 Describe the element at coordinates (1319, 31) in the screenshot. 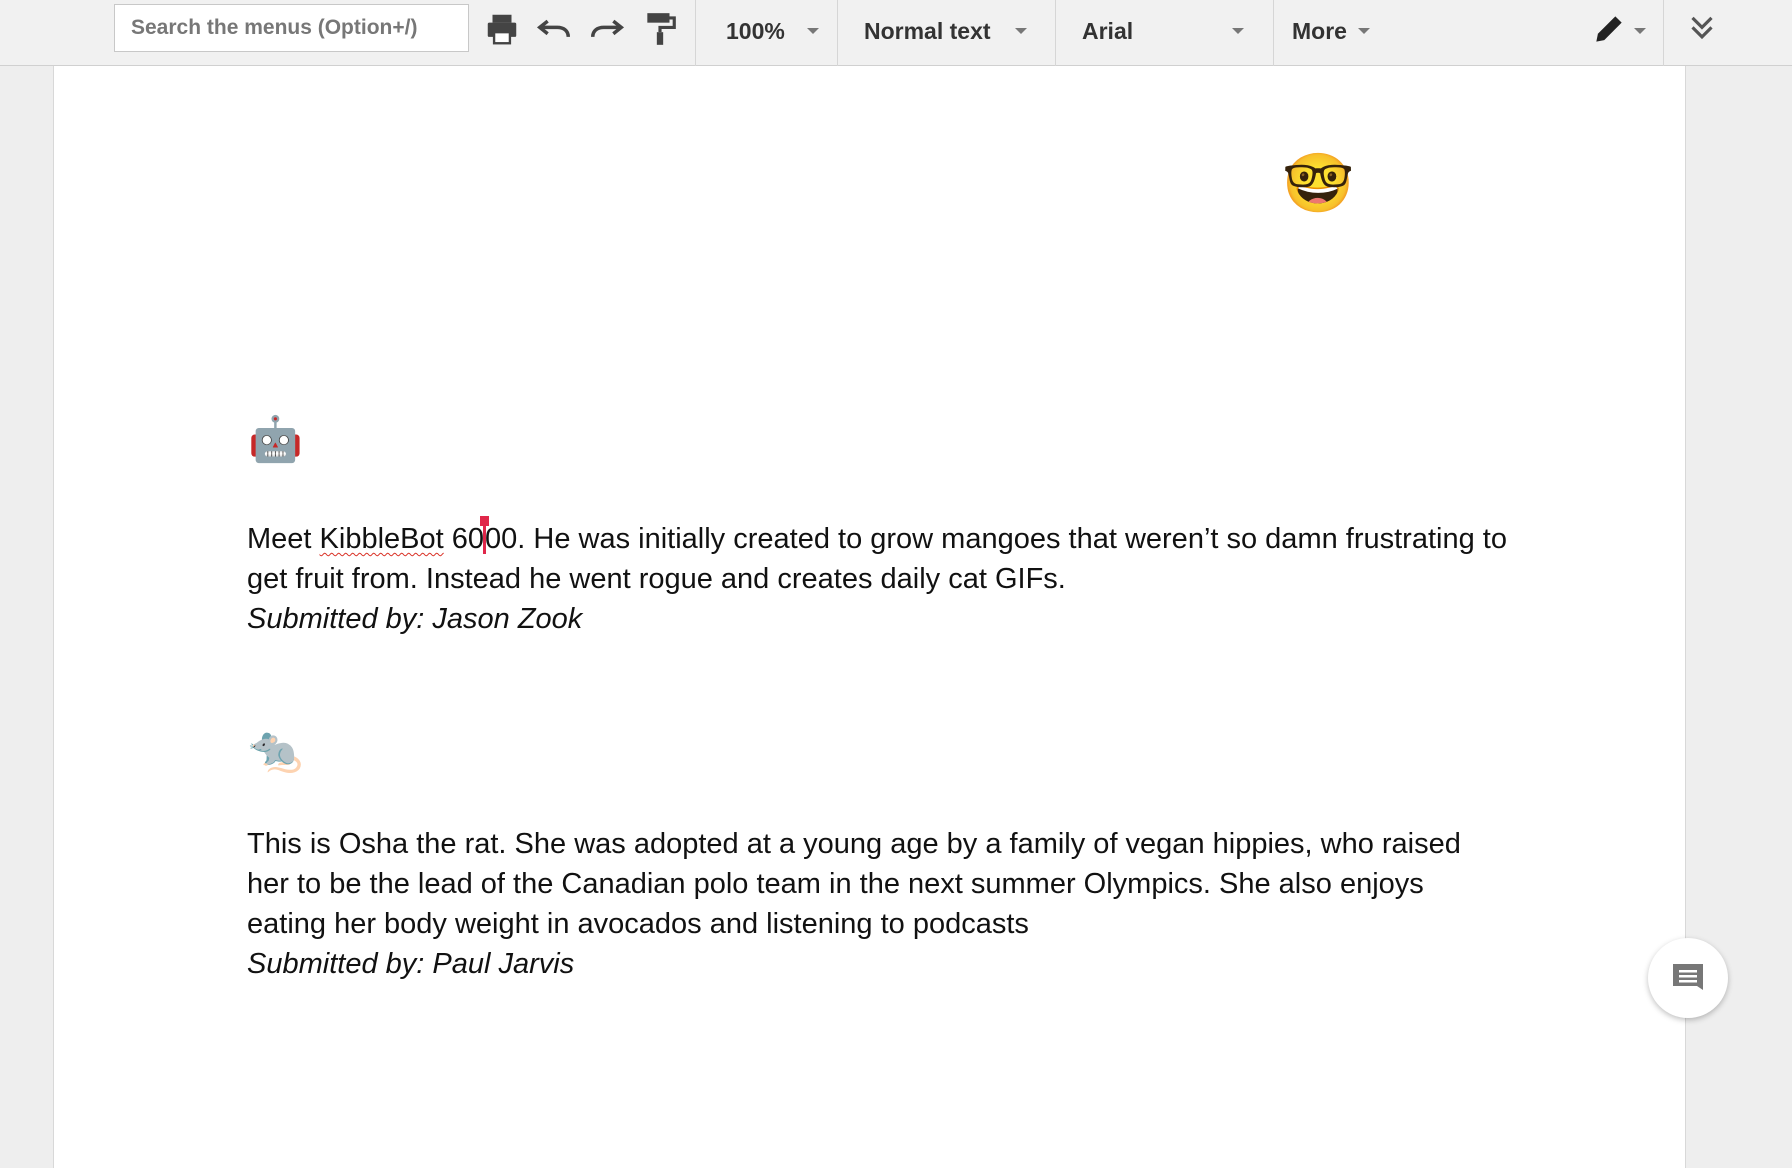

I see `more-menu: More` at that location.